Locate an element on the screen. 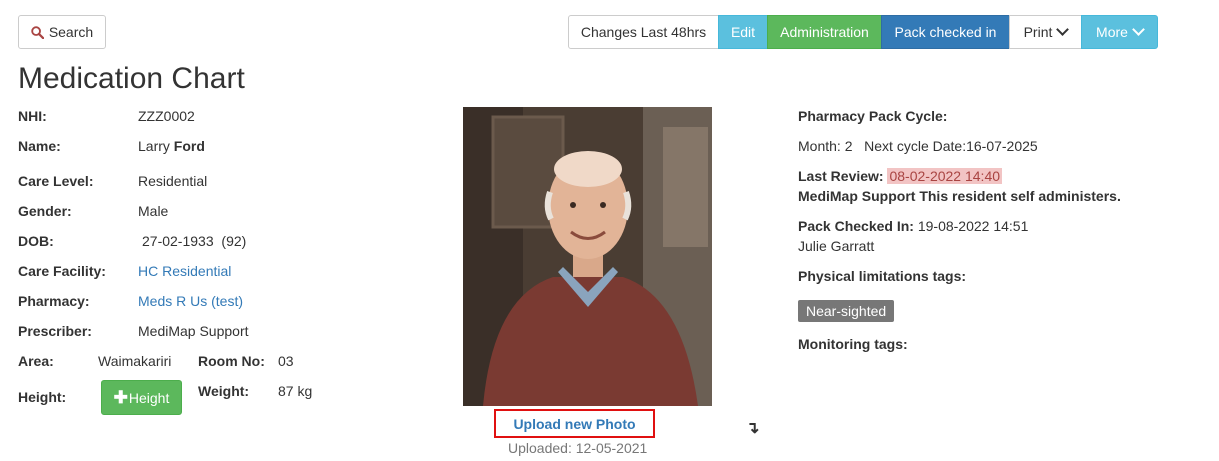  care-facility-link: HC Residential is located at coordinates (184, 271).